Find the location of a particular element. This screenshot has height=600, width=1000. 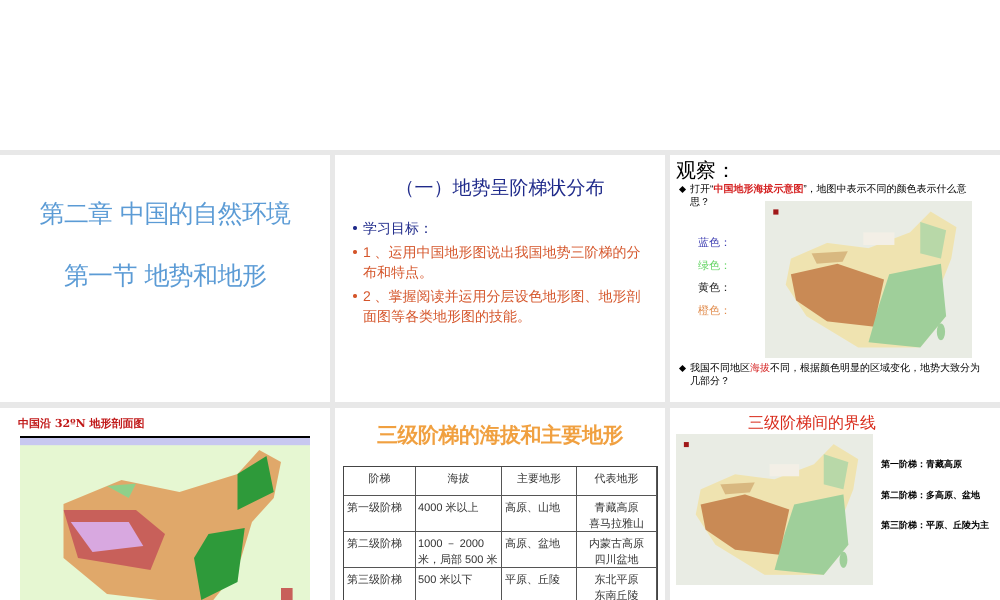

table-cell-text: 喜马拉雅山 is located at coordinates (616, 524).